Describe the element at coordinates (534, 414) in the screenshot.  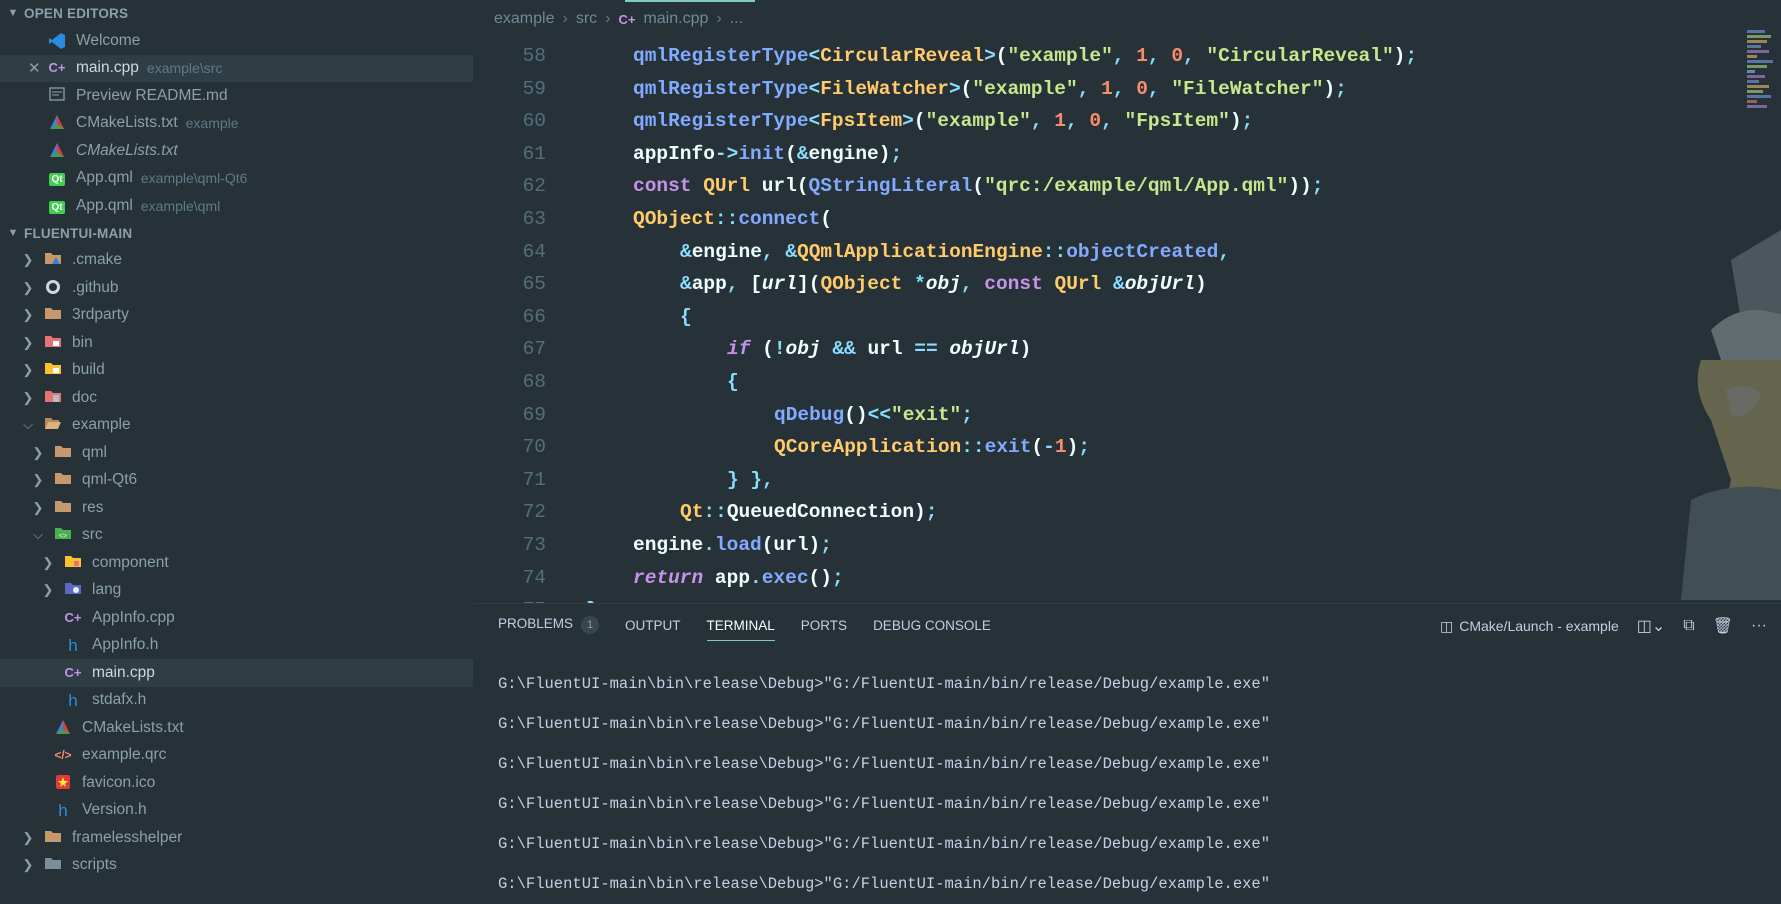
I see `line-number: 69` at that location.